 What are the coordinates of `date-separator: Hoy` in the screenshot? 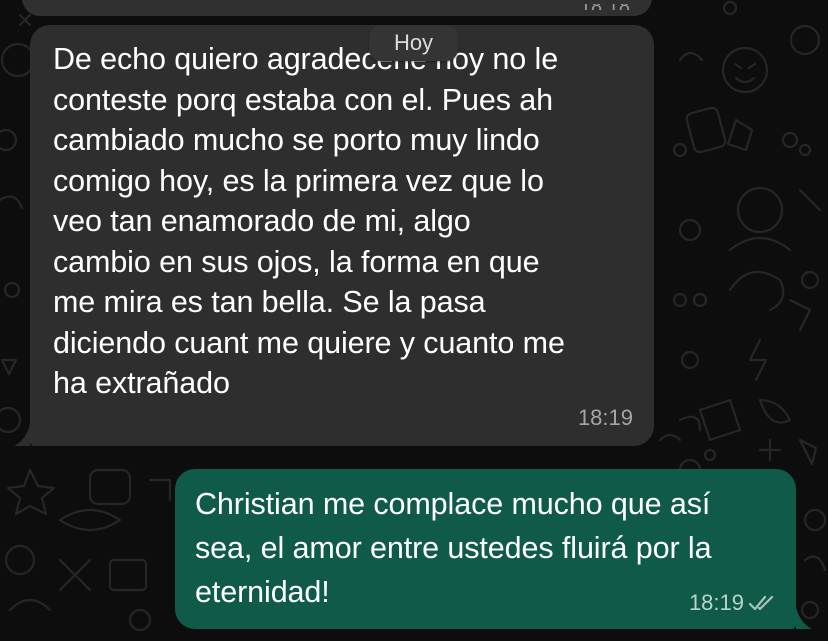 It's located at (413, 43).